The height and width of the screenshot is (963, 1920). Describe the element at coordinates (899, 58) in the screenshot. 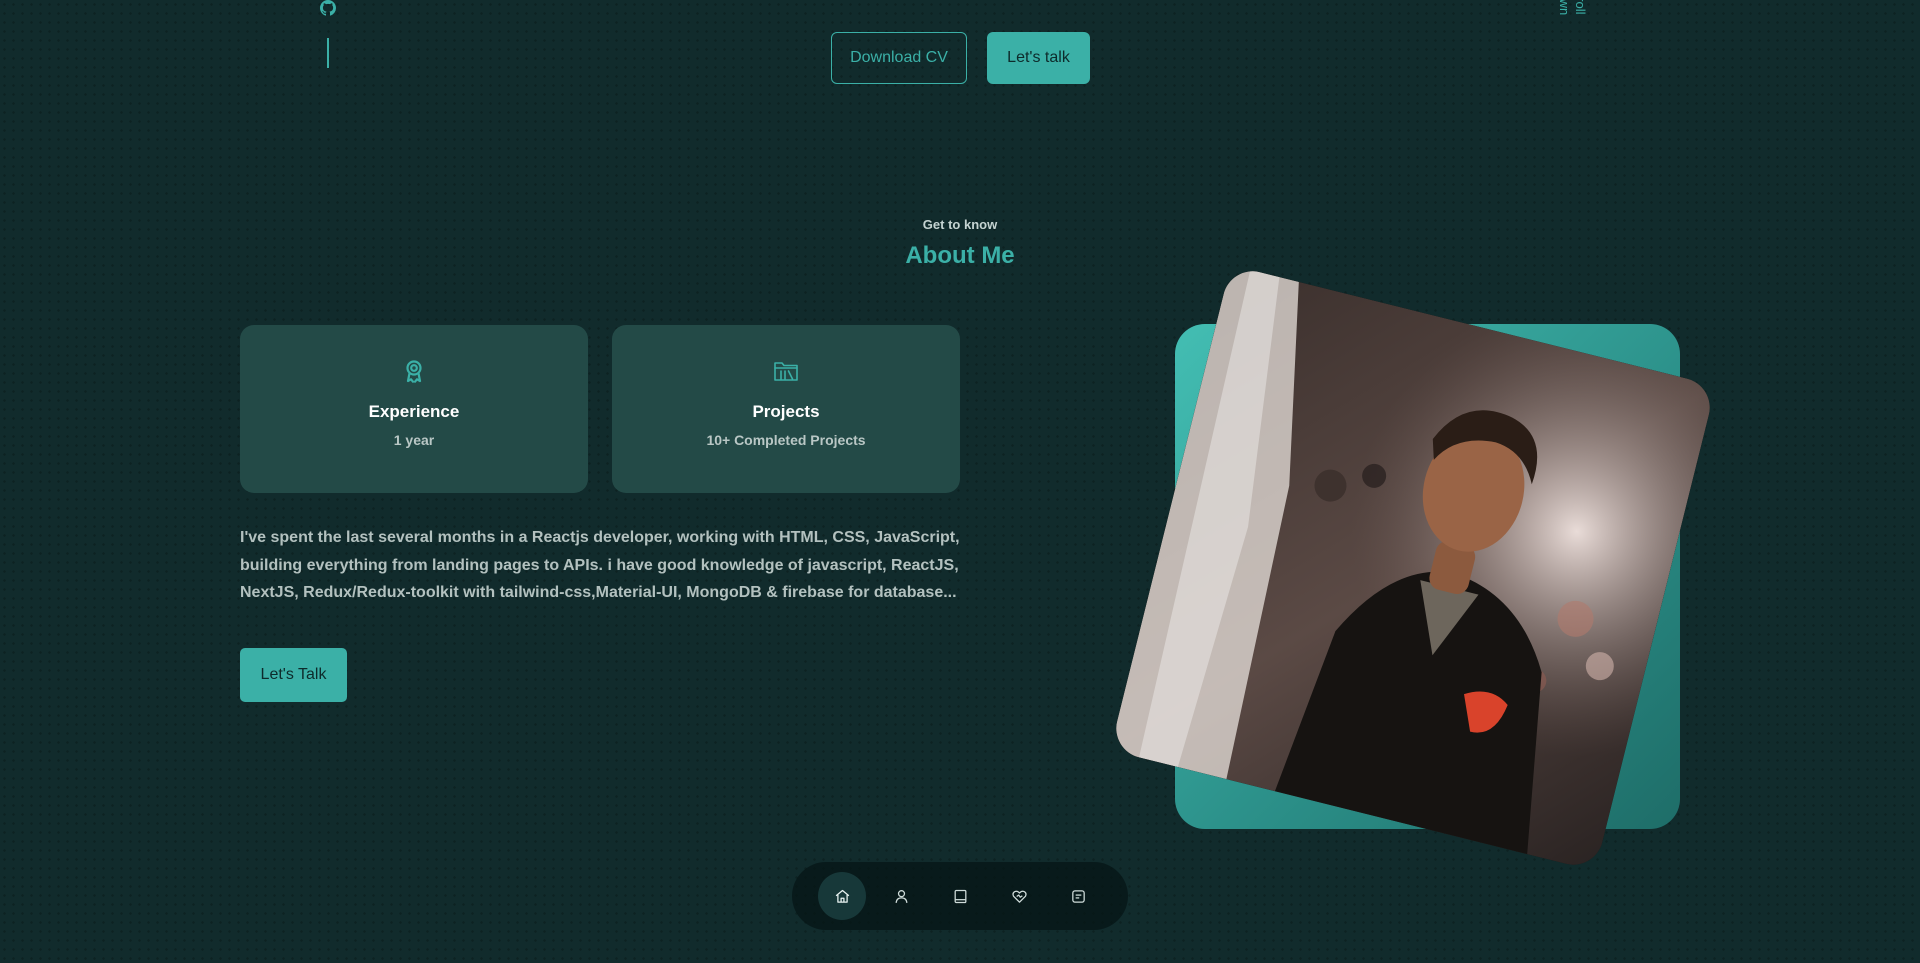

I see `download-cv-button: Download CV` at that location.